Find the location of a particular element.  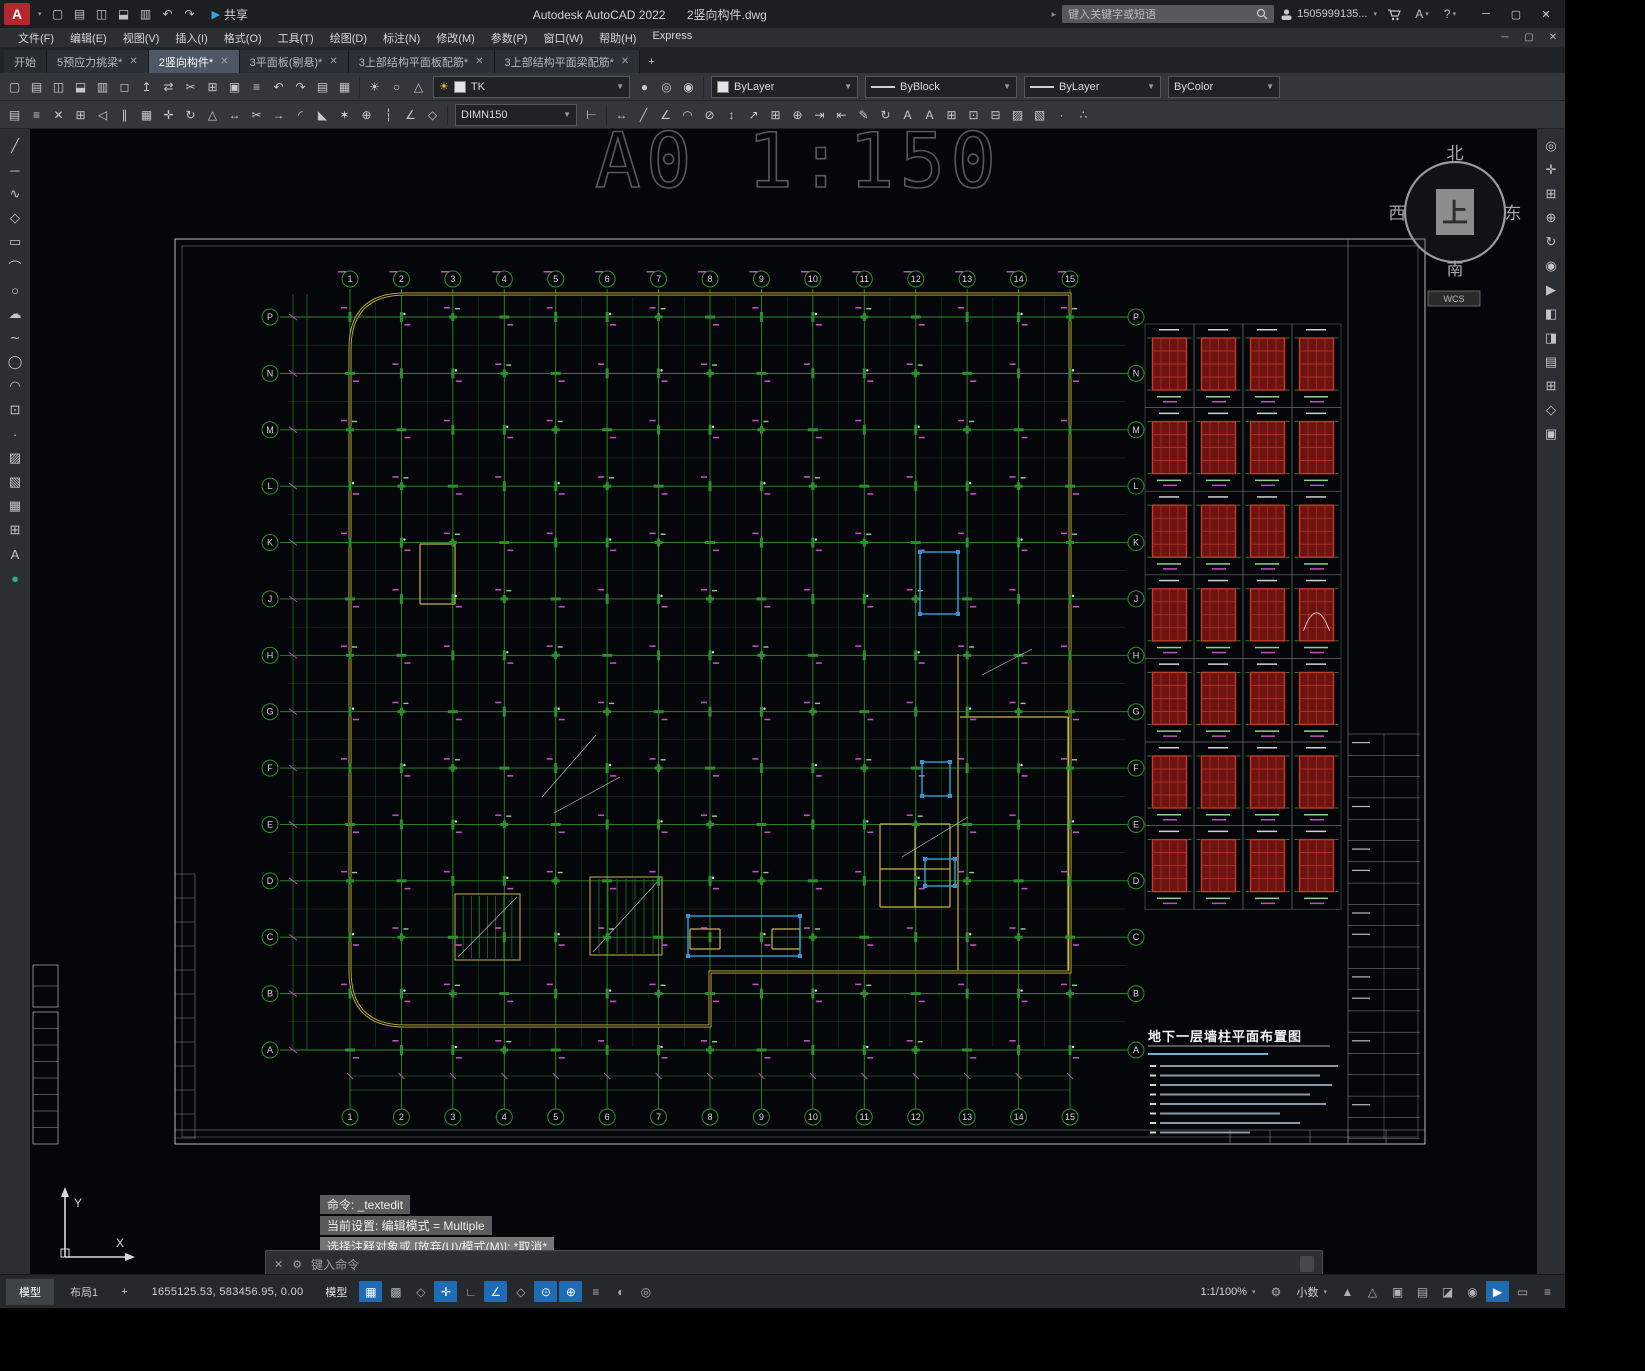

stretch-icon: ↔ is located at coordinates (234, 114).